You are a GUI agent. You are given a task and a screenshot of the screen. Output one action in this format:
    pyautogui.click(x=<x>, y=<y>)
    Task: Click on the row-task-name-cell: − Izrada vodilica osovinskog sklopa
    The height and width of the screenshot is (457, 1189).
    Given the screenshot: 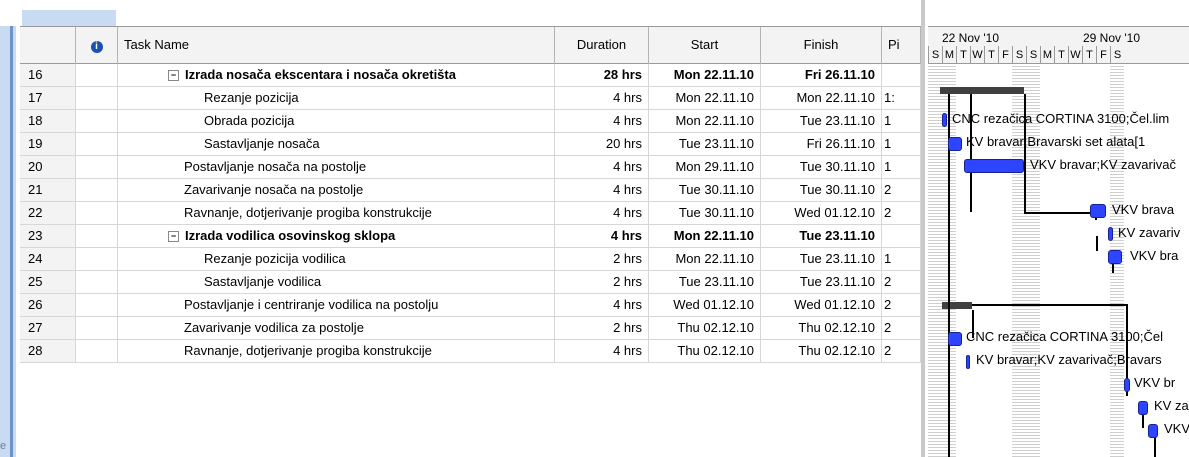 What is the action you would take?
    pyautogui.click(x=336, y=236)
    